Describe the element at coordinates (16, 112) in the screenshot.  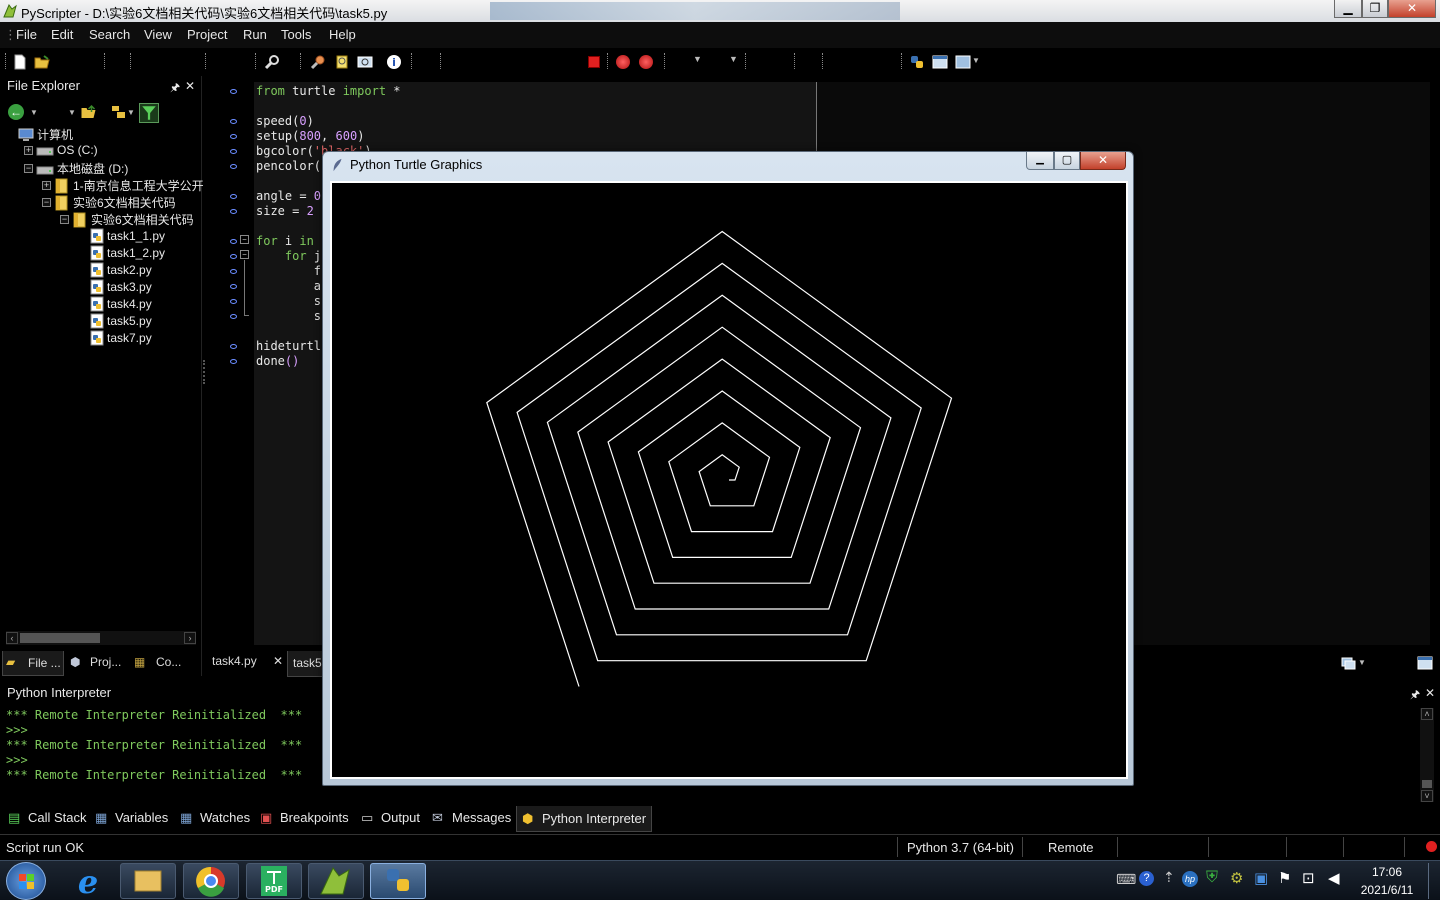
I see `back-arrow-icon: ←` at that location.